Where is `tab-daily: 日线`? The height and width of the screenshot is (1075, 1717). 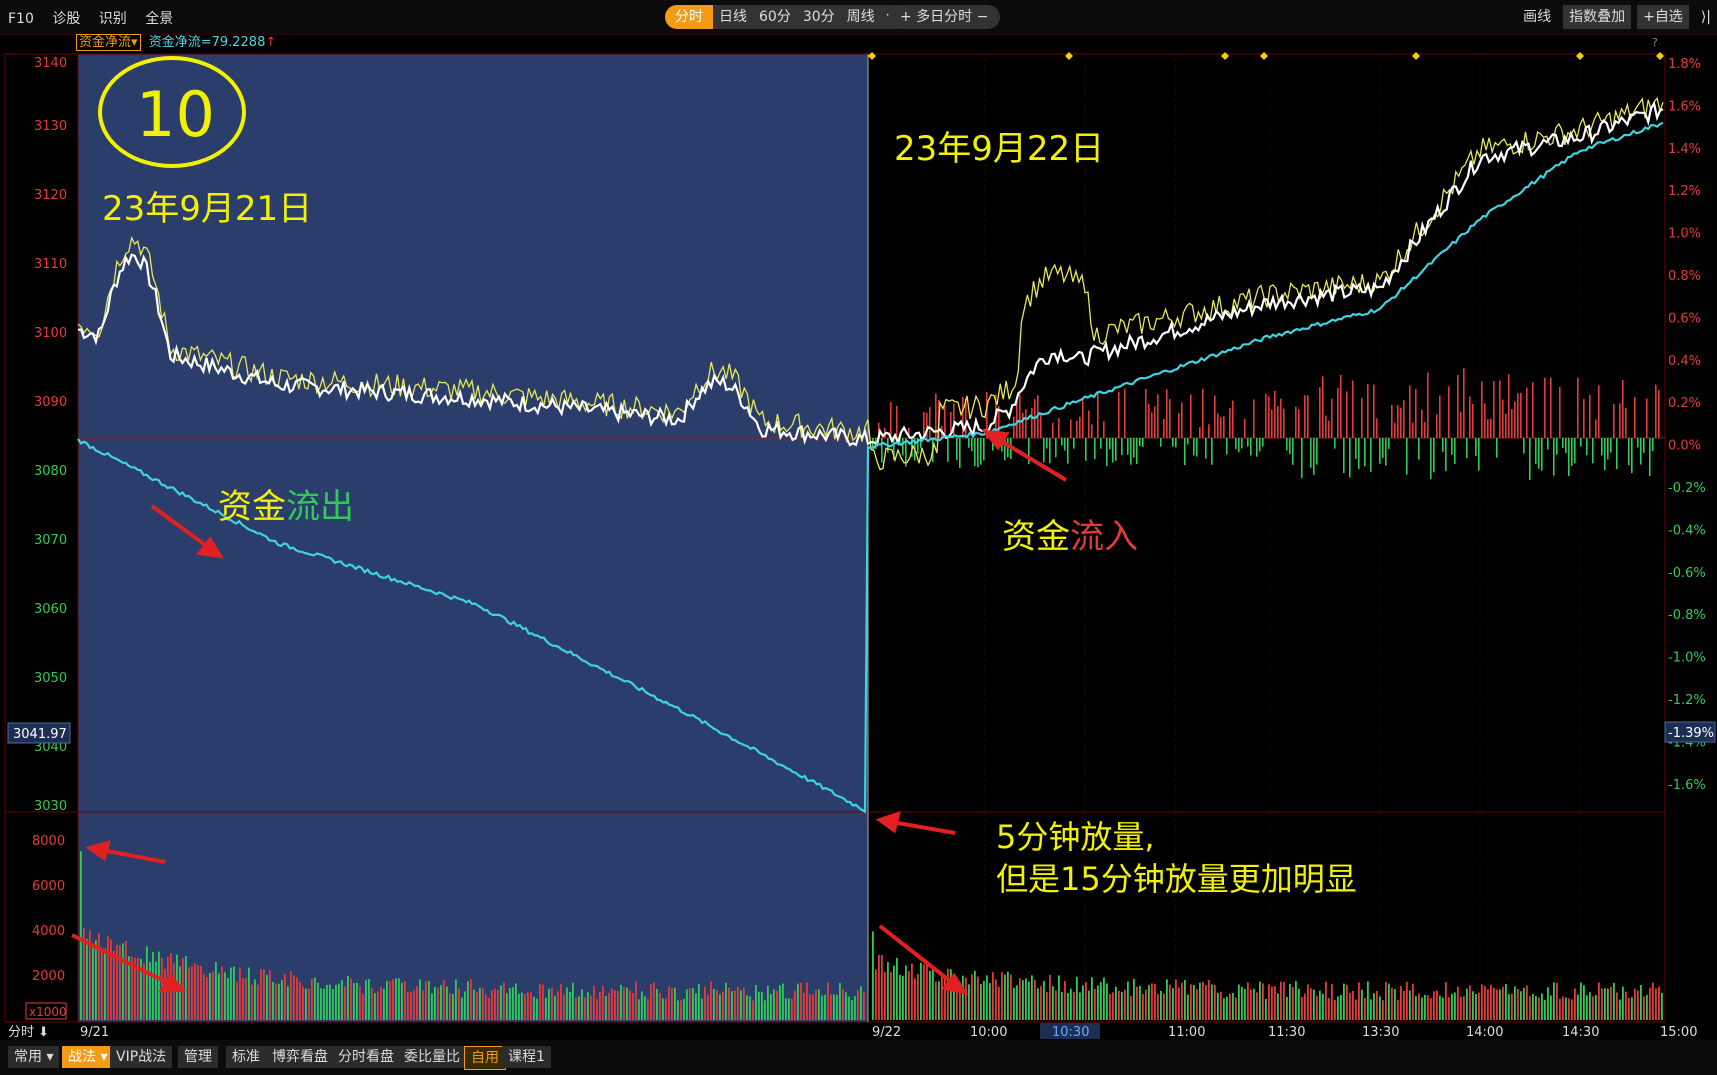
tab-daily: 日线 is located at coordinates (733, 17).